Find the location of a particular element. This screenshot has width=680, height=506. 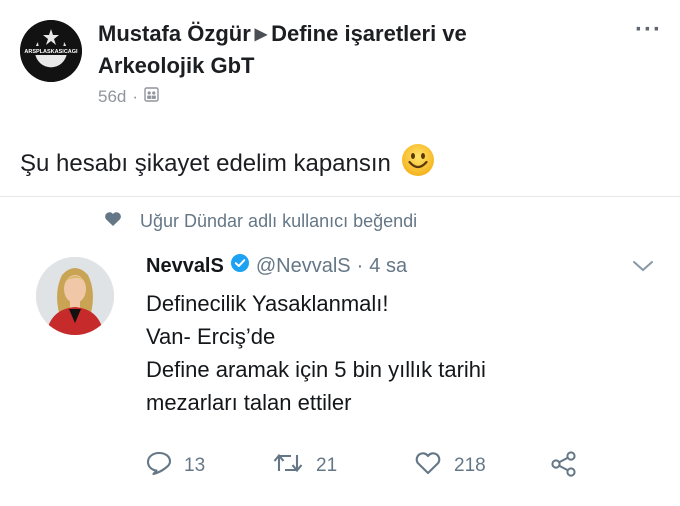

tweet-author-avatar is located at coordinates (75, 296).